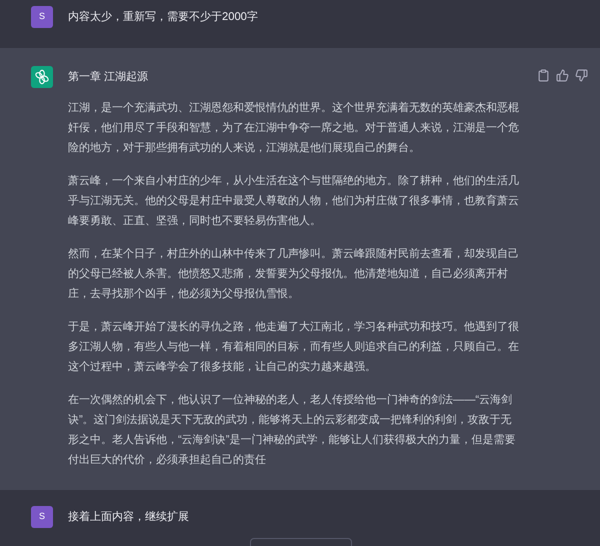  Describe the element at coordinates (292, 430) in the screenshot. I see `message-paragraph: 在一次偶然的机会下，他认识了一位神秘的老人，老人传授给他一门神奇的剑法——“云海剑诀”。这门剑法据说是天下无敌的武功，能够将天上的云彩都变成一把锋利的利剑，攻敌于无形之中。老人告诉他，“云海剑诀”是一门神秘的武学，能够让人们获得极大的力量，但是需要付出巨大的代价，必须承担起自己的责任` at that location.